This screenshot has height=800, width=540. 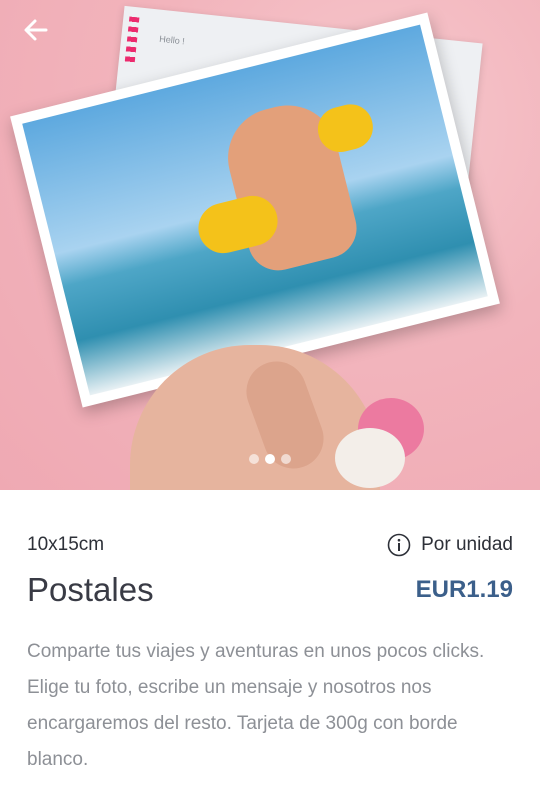 I want to click on unit-info: Por unidad, so click(x=450, y=545).